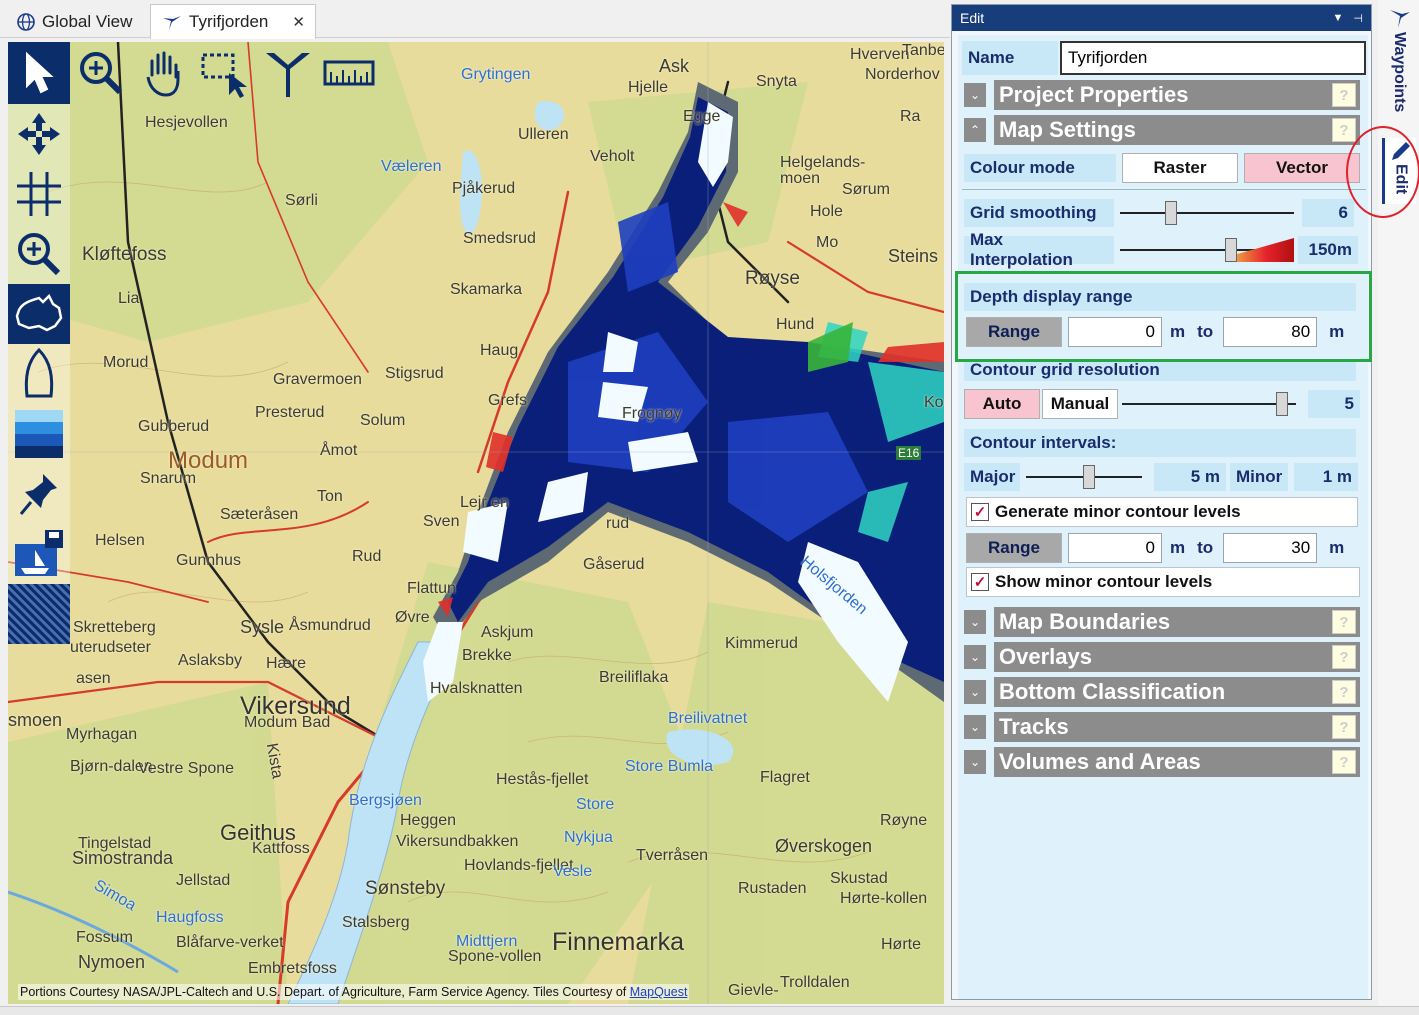 This screenshot has height=1015, width=1419. What do you see at coordinates (74, 22) in the screenshot?
I see `tab-global-view: Global View` at bounding box center [74, 22].